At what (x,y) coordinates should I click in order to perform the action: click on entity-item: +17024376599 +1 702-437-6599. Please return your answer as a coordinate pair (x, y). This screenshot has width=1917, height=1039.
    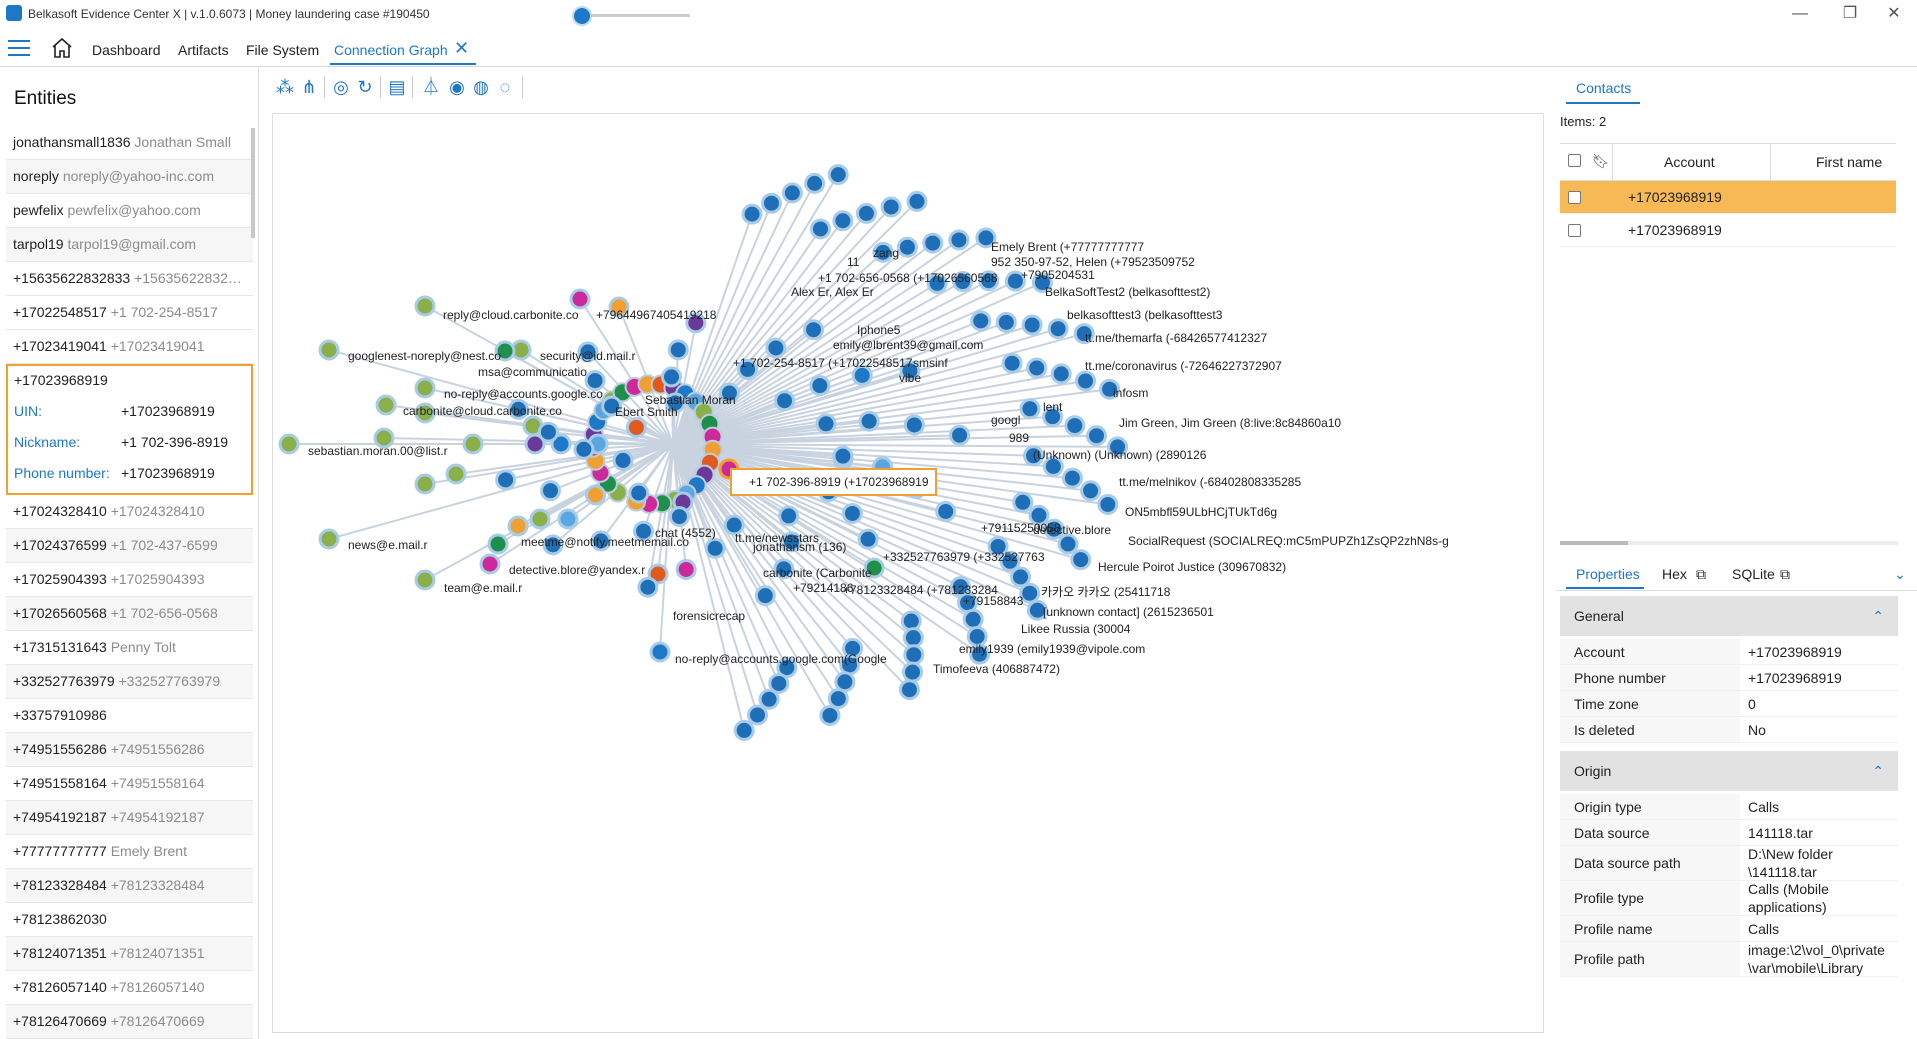
    Looking at the image, I should click on (129, 546).